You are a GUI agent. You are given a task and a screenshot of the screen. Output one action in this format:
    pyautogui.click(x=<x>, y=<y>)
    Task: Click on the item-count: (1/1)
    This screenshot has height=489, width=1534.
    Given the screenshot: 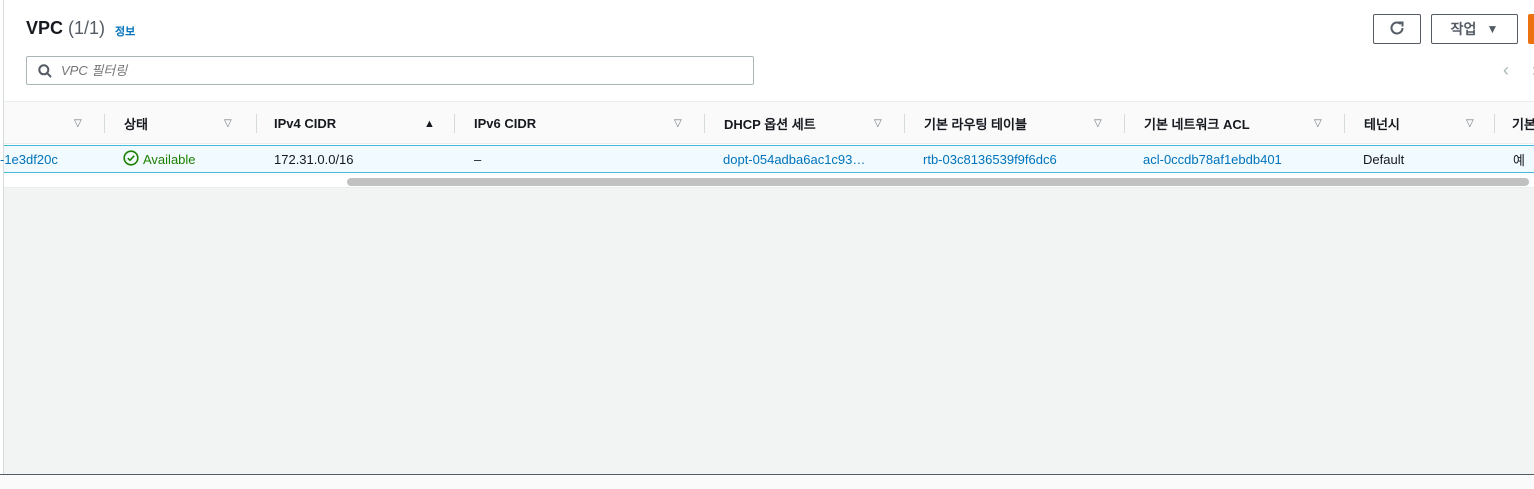 What is the action you would take?
    pyautogui.click(x=87, y=28)
    